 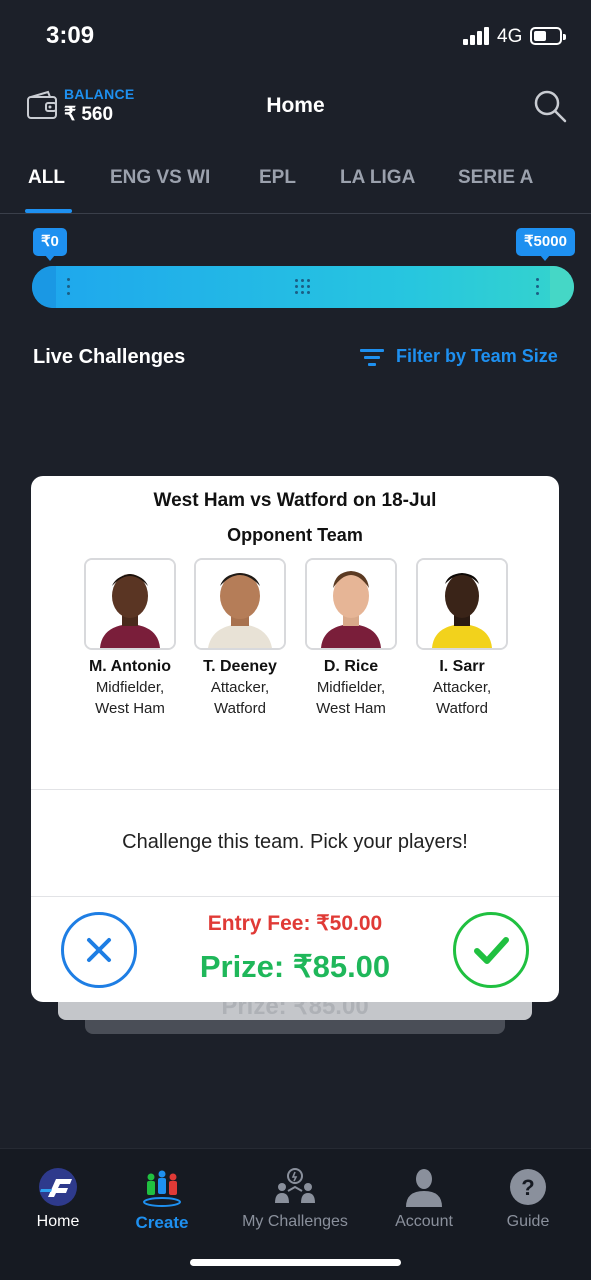 I want to click on tab-serie-a: SERIE A, so click(x=495, y=178).